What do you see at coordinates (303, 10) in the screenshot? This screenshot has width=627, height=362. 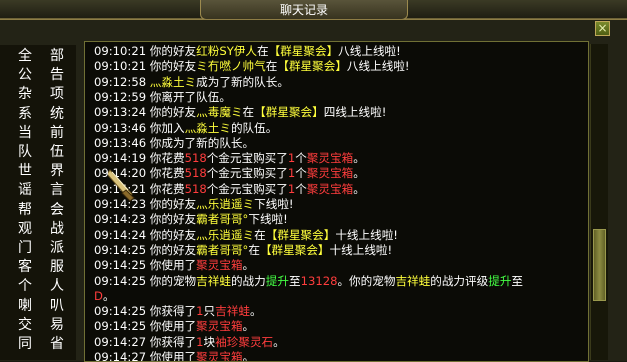 I see `window-title-text: 聊天记录` at bounding box center [303, 10].